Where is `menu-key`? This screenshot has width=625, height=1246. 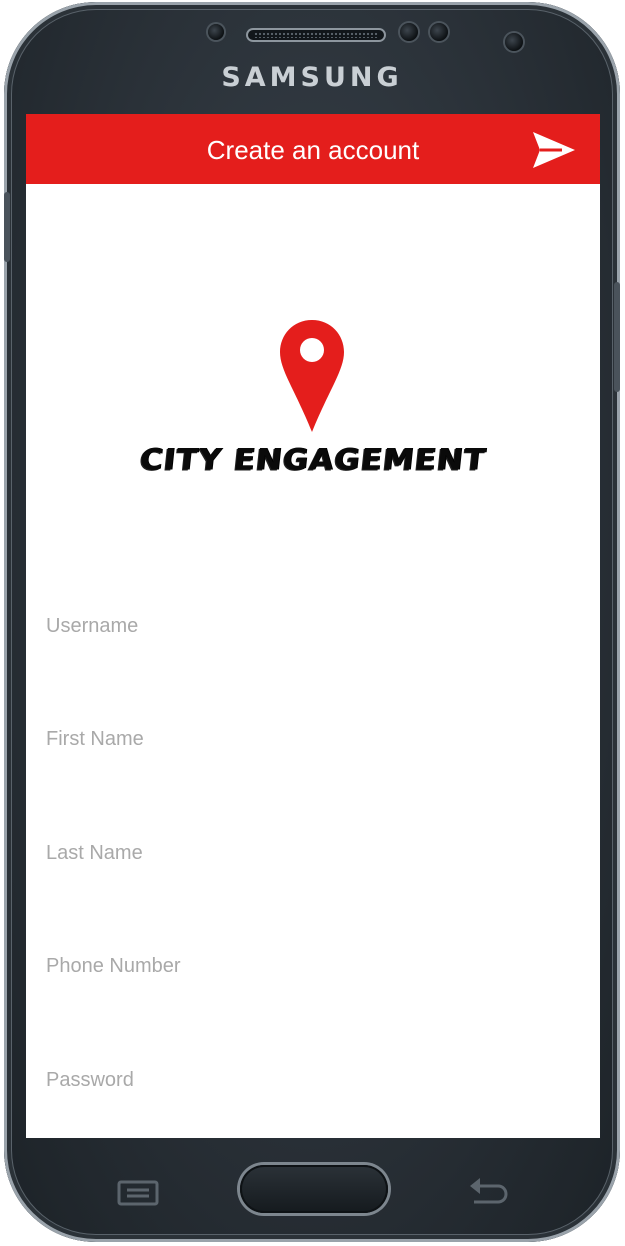 menu-key is located at coordinates (138, 1193).